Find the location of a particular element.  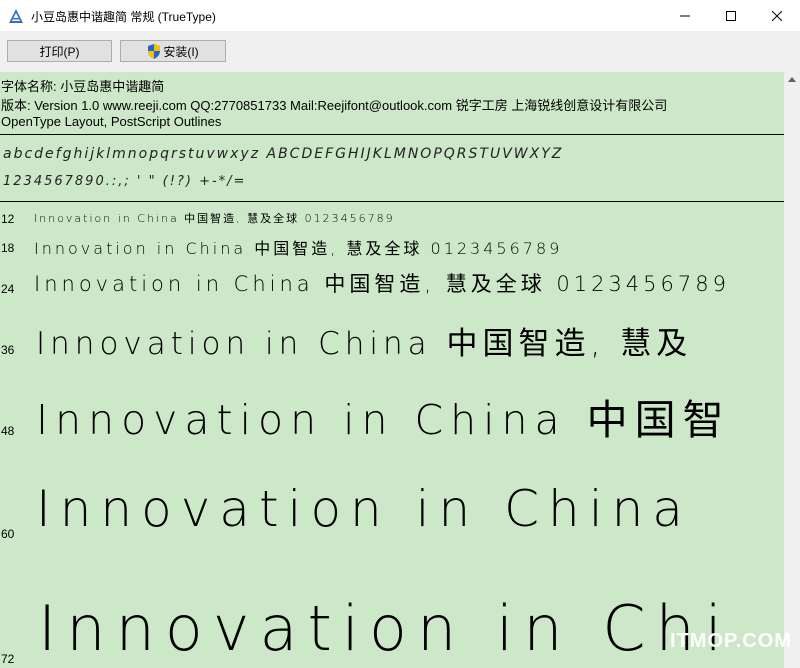

sample-size-label: 48 is located at coordinates (8, 431).